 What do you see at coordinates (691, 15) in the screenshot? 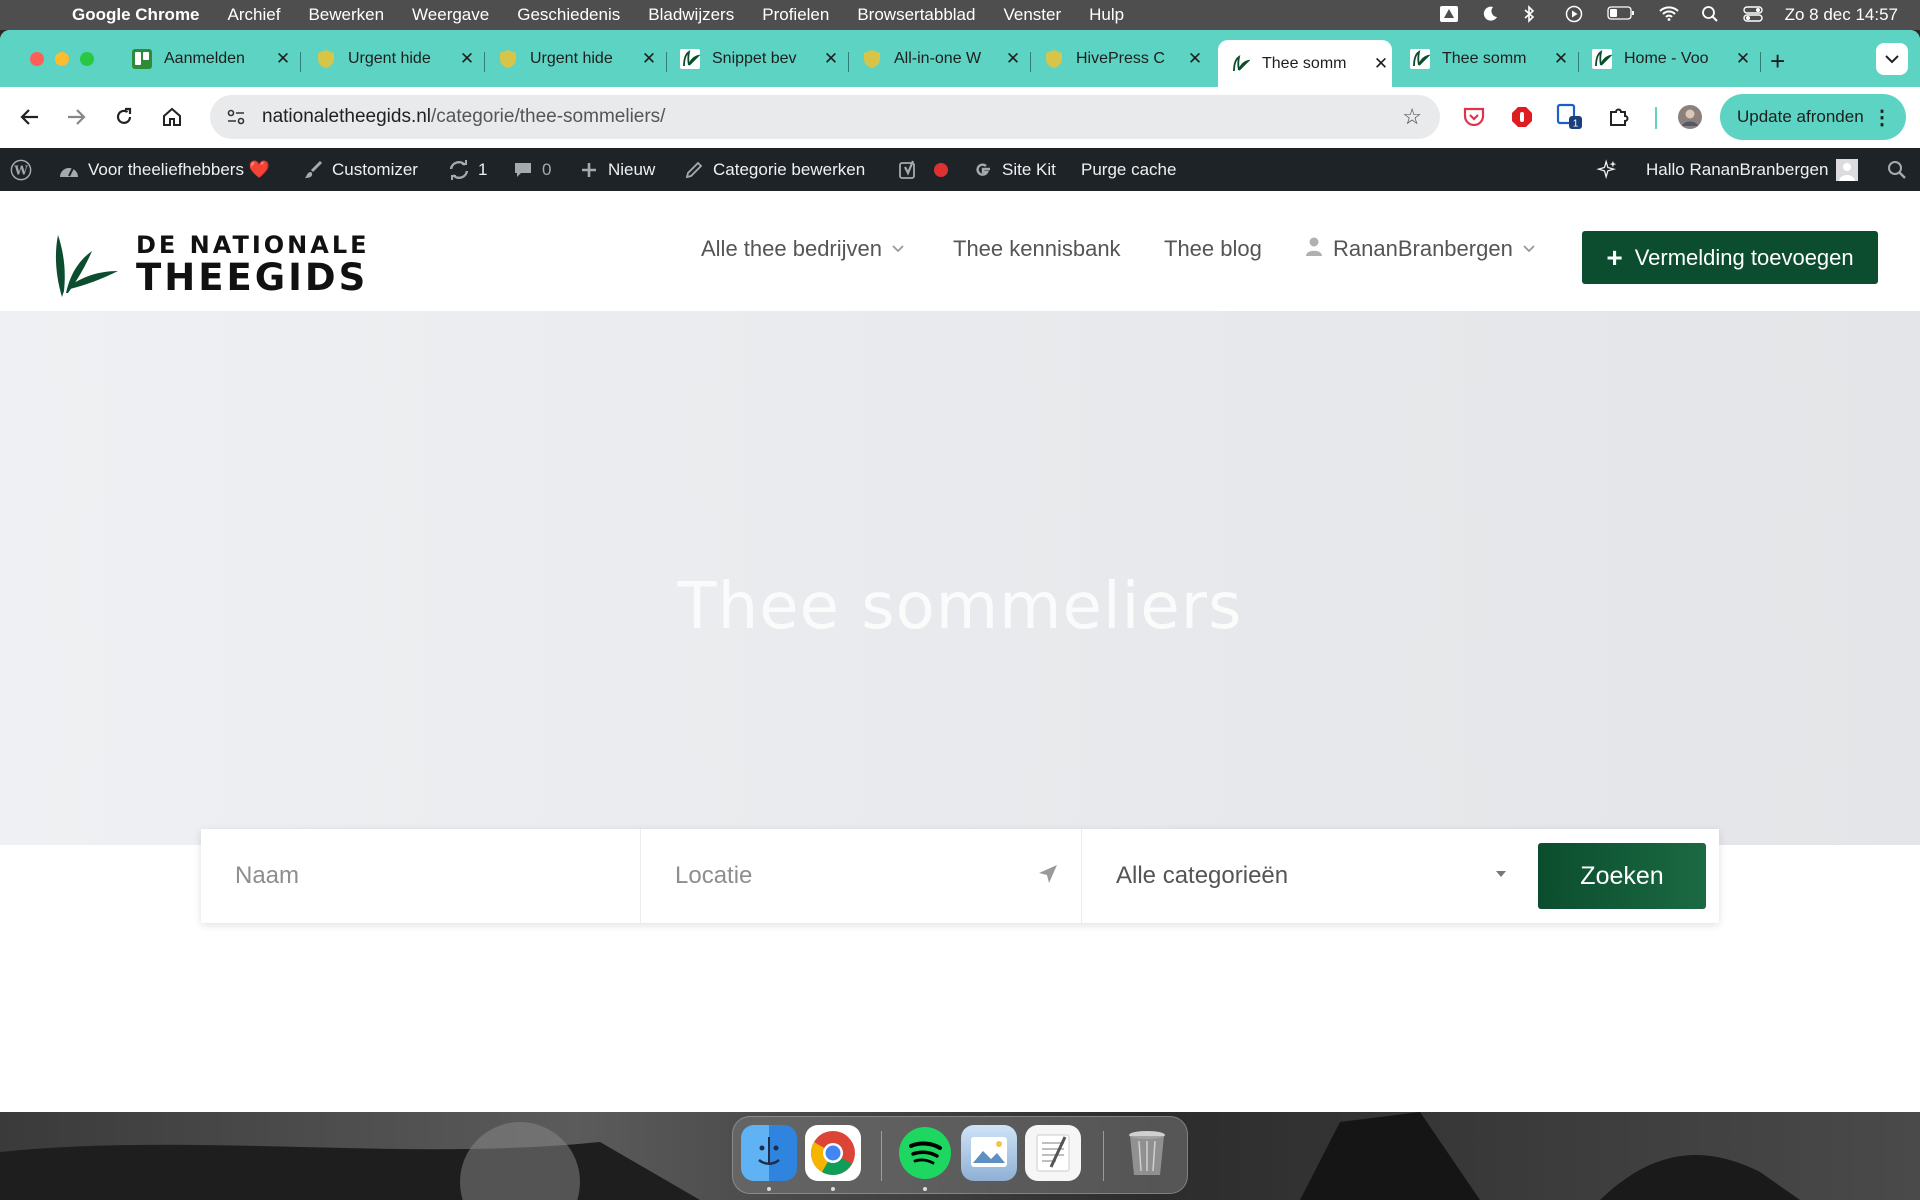
I see `menu-bladwijzers: Bladwijzers` at bounding box center [691, 15].